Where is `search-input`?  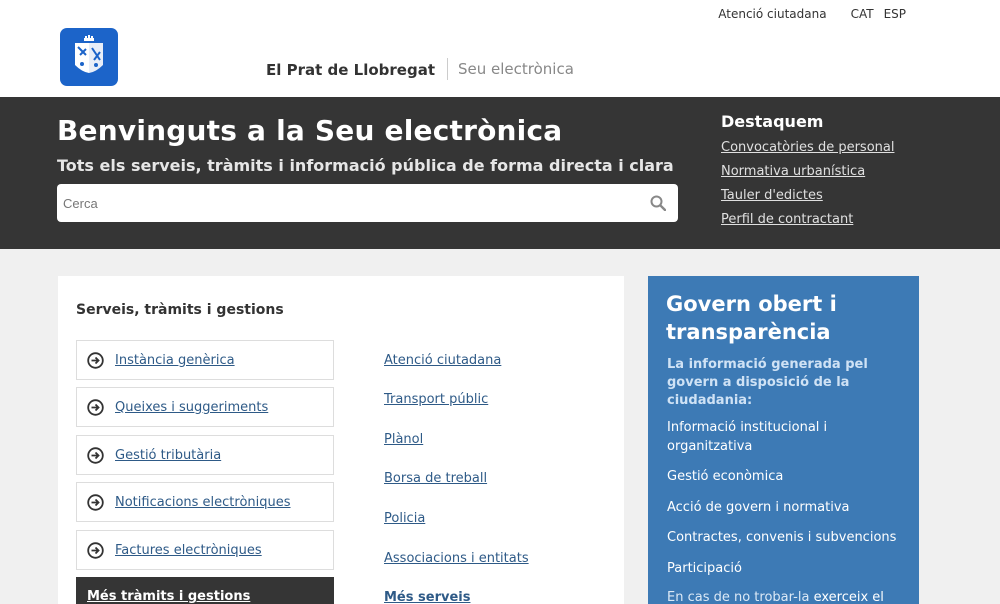 search-input is located at coordinates (347, 203).